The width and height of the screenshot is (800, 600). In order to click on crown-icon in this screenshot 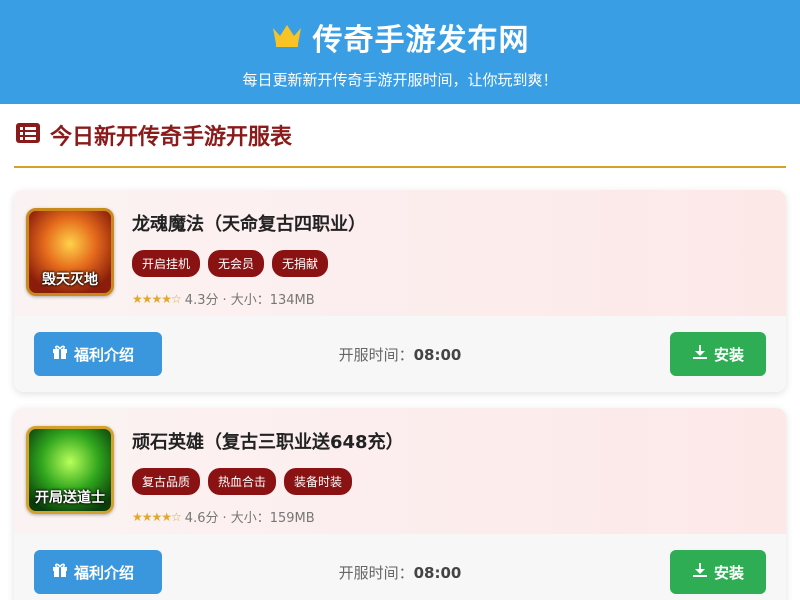, I will do `click(287, 37)`.